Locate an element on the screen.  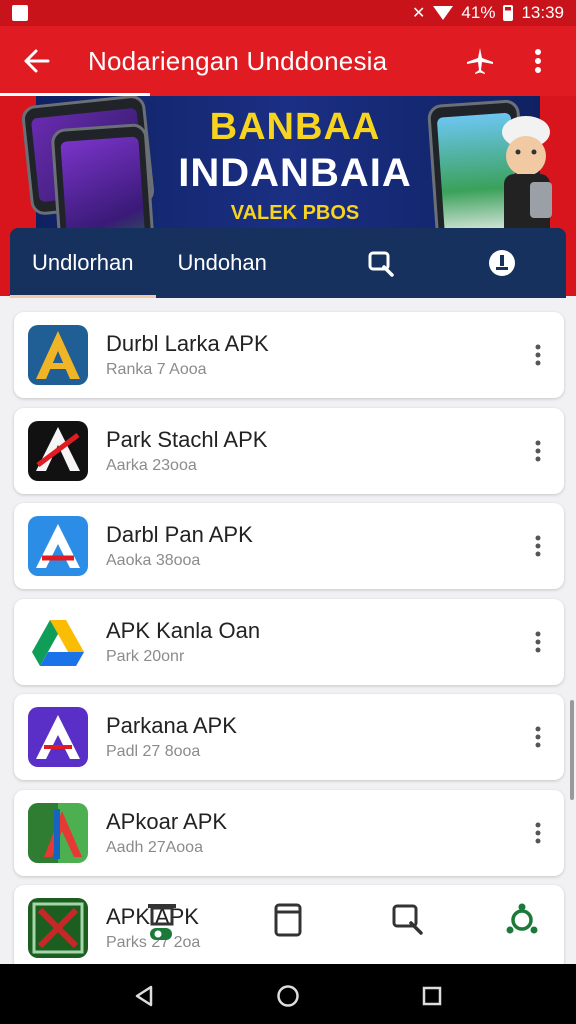
notification-icon is located at coordinates (20, 13).